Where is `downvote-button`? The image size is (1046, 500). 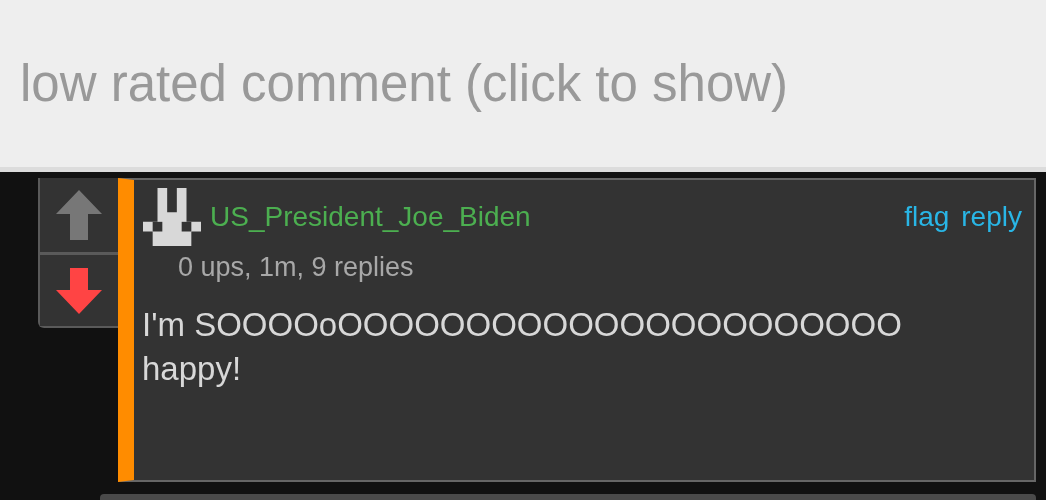
downvote-button is located at coordinates (79, 289).